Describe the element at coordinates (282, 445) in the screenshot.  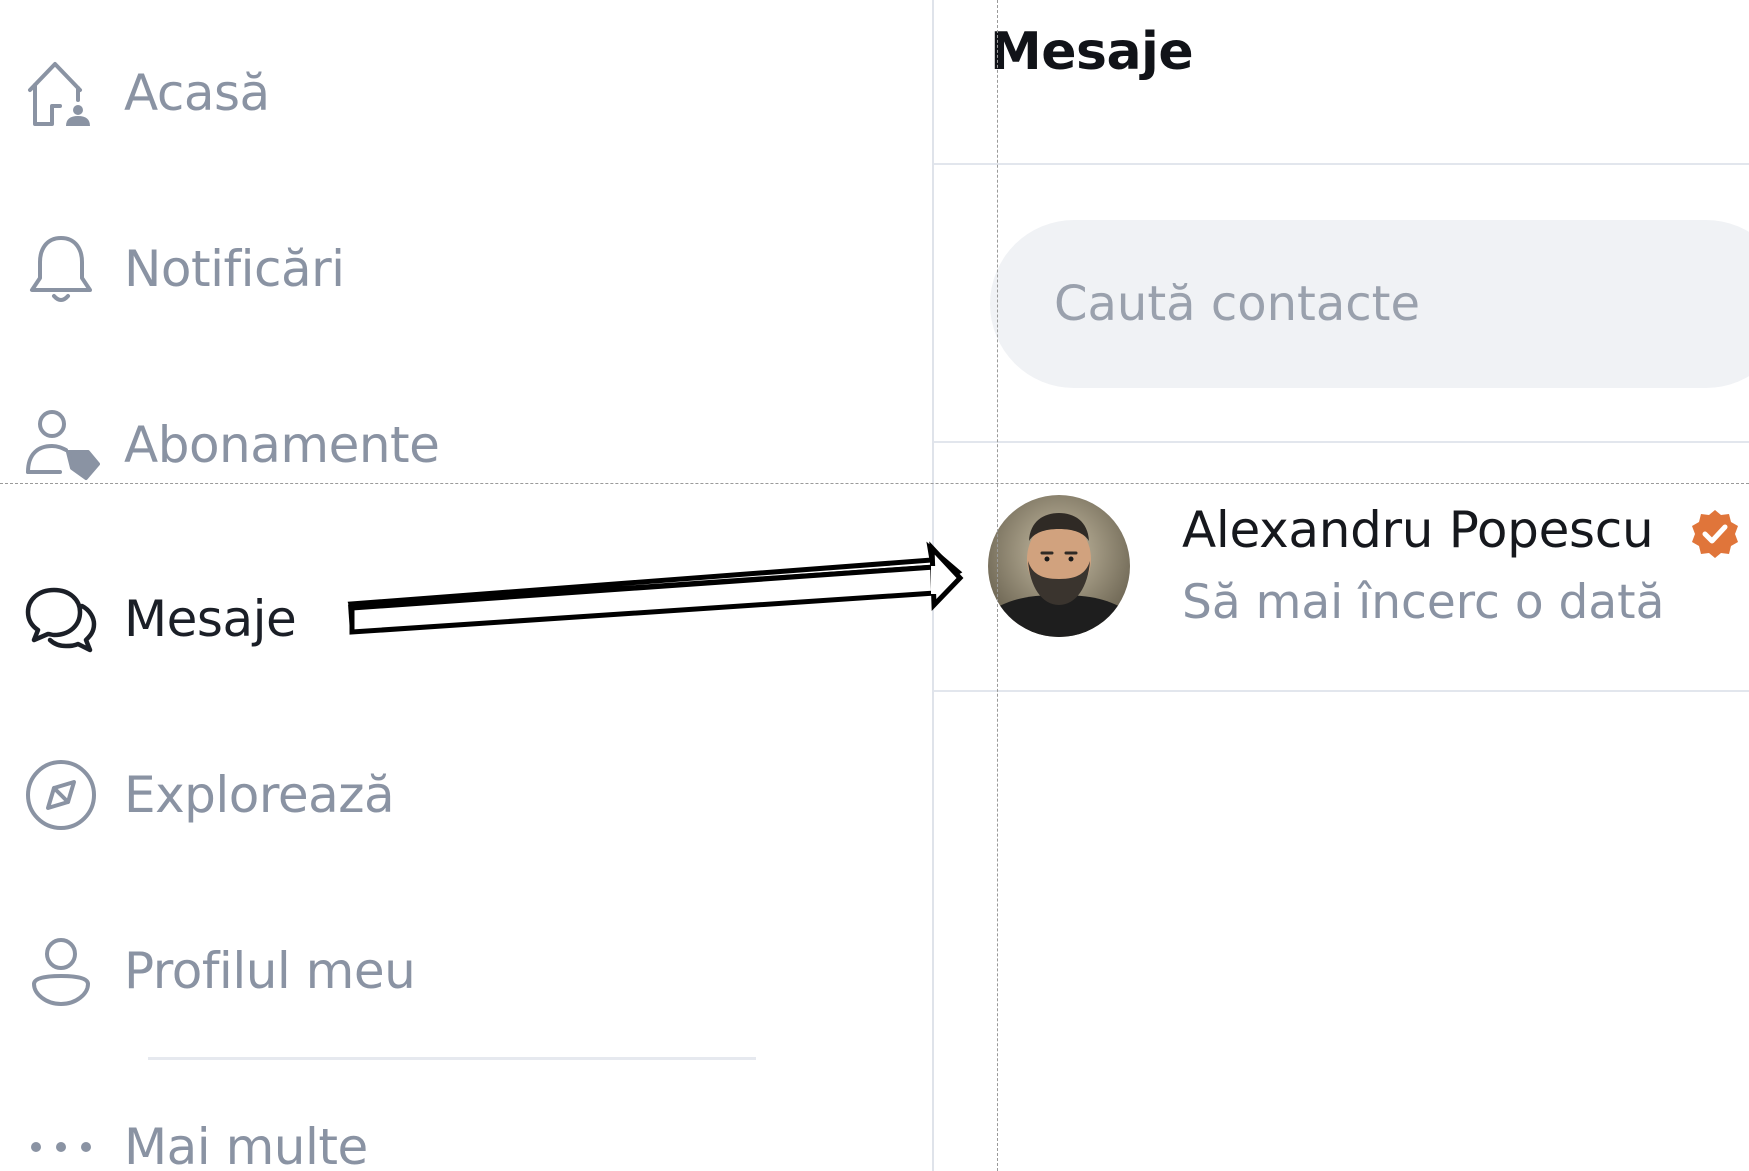
I see `sidebar-item-label: Abonamente` at that location.